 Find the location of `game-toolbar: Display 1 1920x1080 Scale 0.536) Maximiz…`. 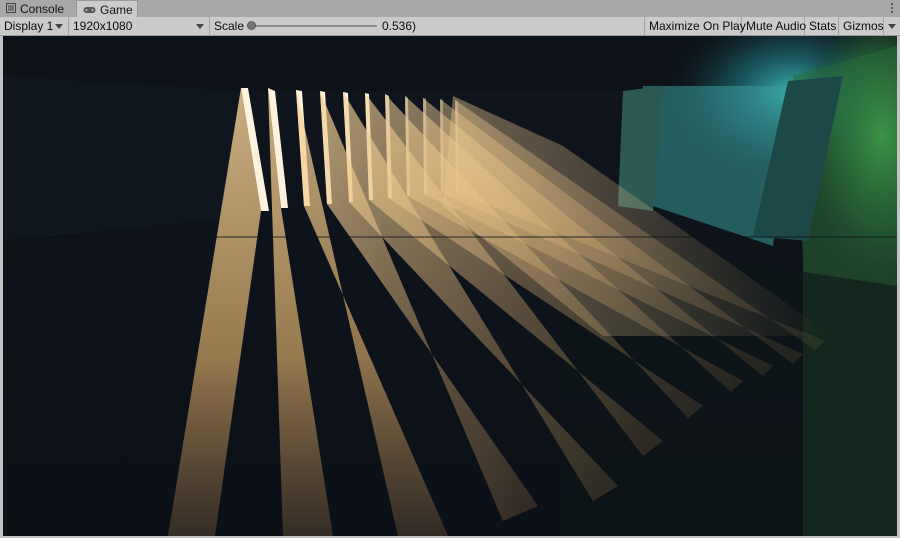

game-toolbar: Display 1 1920x1080 Scale 0.536) Maximiz… is located at coordinates (450, 26).